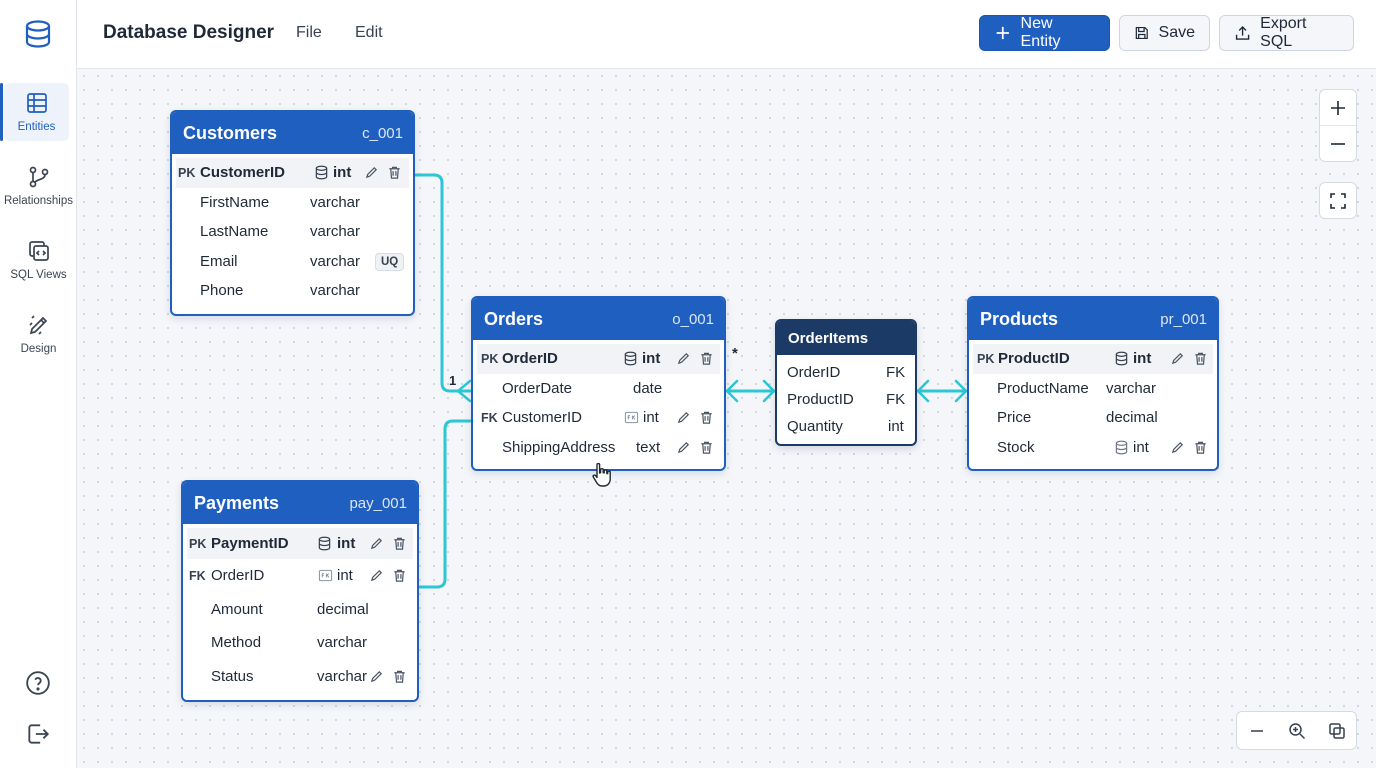 The width and height of the screenshot is (1376, 768). Describe the element at coordinates (300, 610) in the screenshot. I see `field-row: Amount decimal` at that location.